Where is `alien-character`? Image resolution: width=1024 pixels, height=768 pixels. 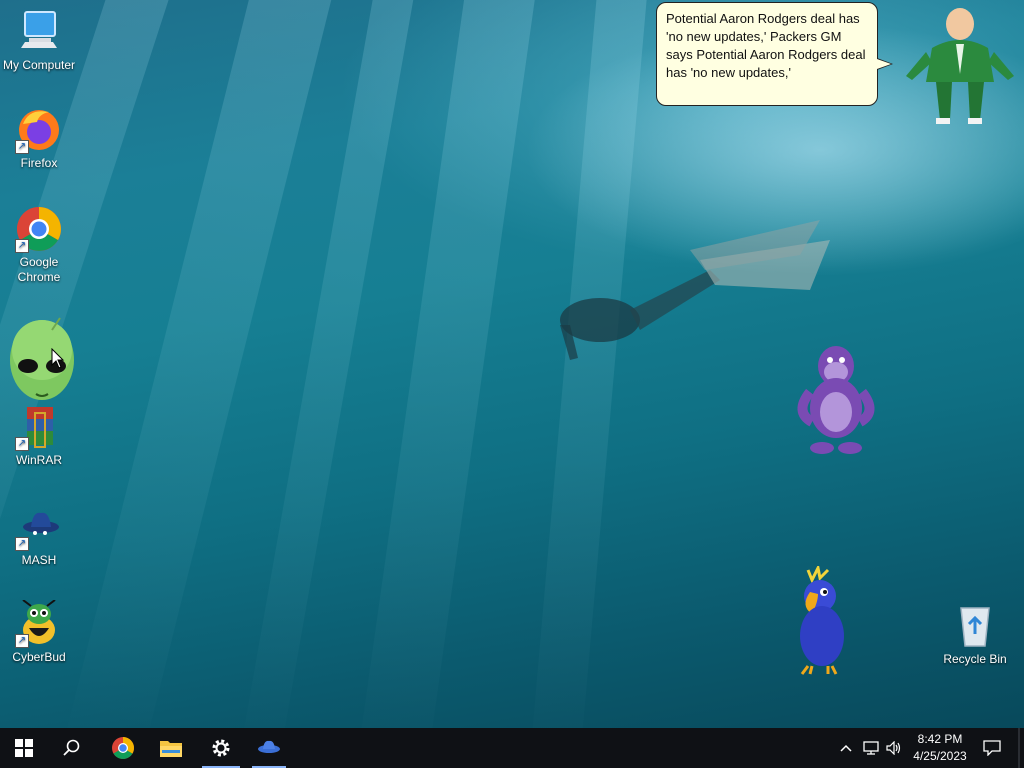
alien-character is located at coordinates (42, 365).